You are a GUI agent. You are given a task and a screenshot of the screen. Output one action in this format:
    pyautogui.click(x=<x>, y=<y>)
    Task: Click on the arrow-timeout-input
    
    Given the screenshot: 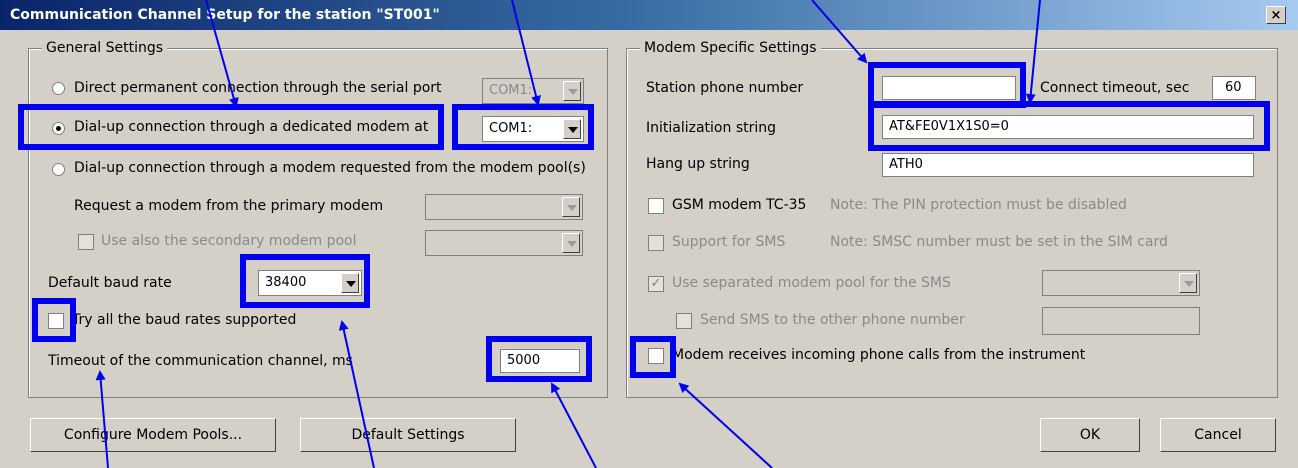 What is the action you would take?
    pyautogui.click(x=574, y=425)
    